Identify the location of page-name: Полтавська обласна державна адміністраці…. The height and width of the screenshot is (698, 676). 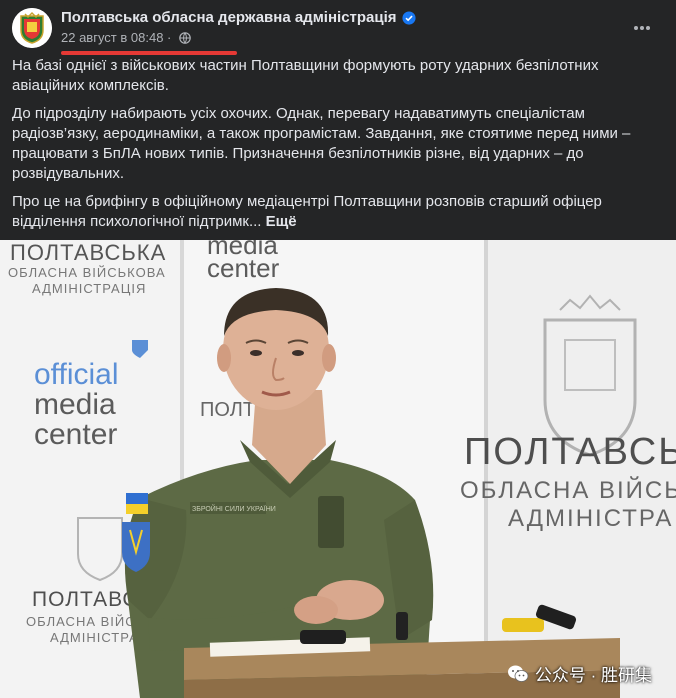
(229, 17).